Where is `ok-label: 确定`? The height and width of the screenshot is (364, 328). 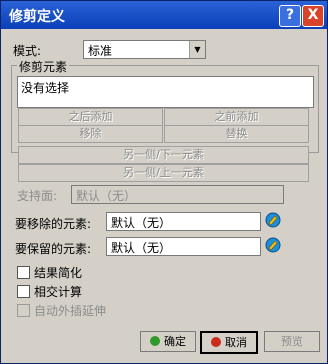 ok-label: 确定 is located at coordinates (175, 341).